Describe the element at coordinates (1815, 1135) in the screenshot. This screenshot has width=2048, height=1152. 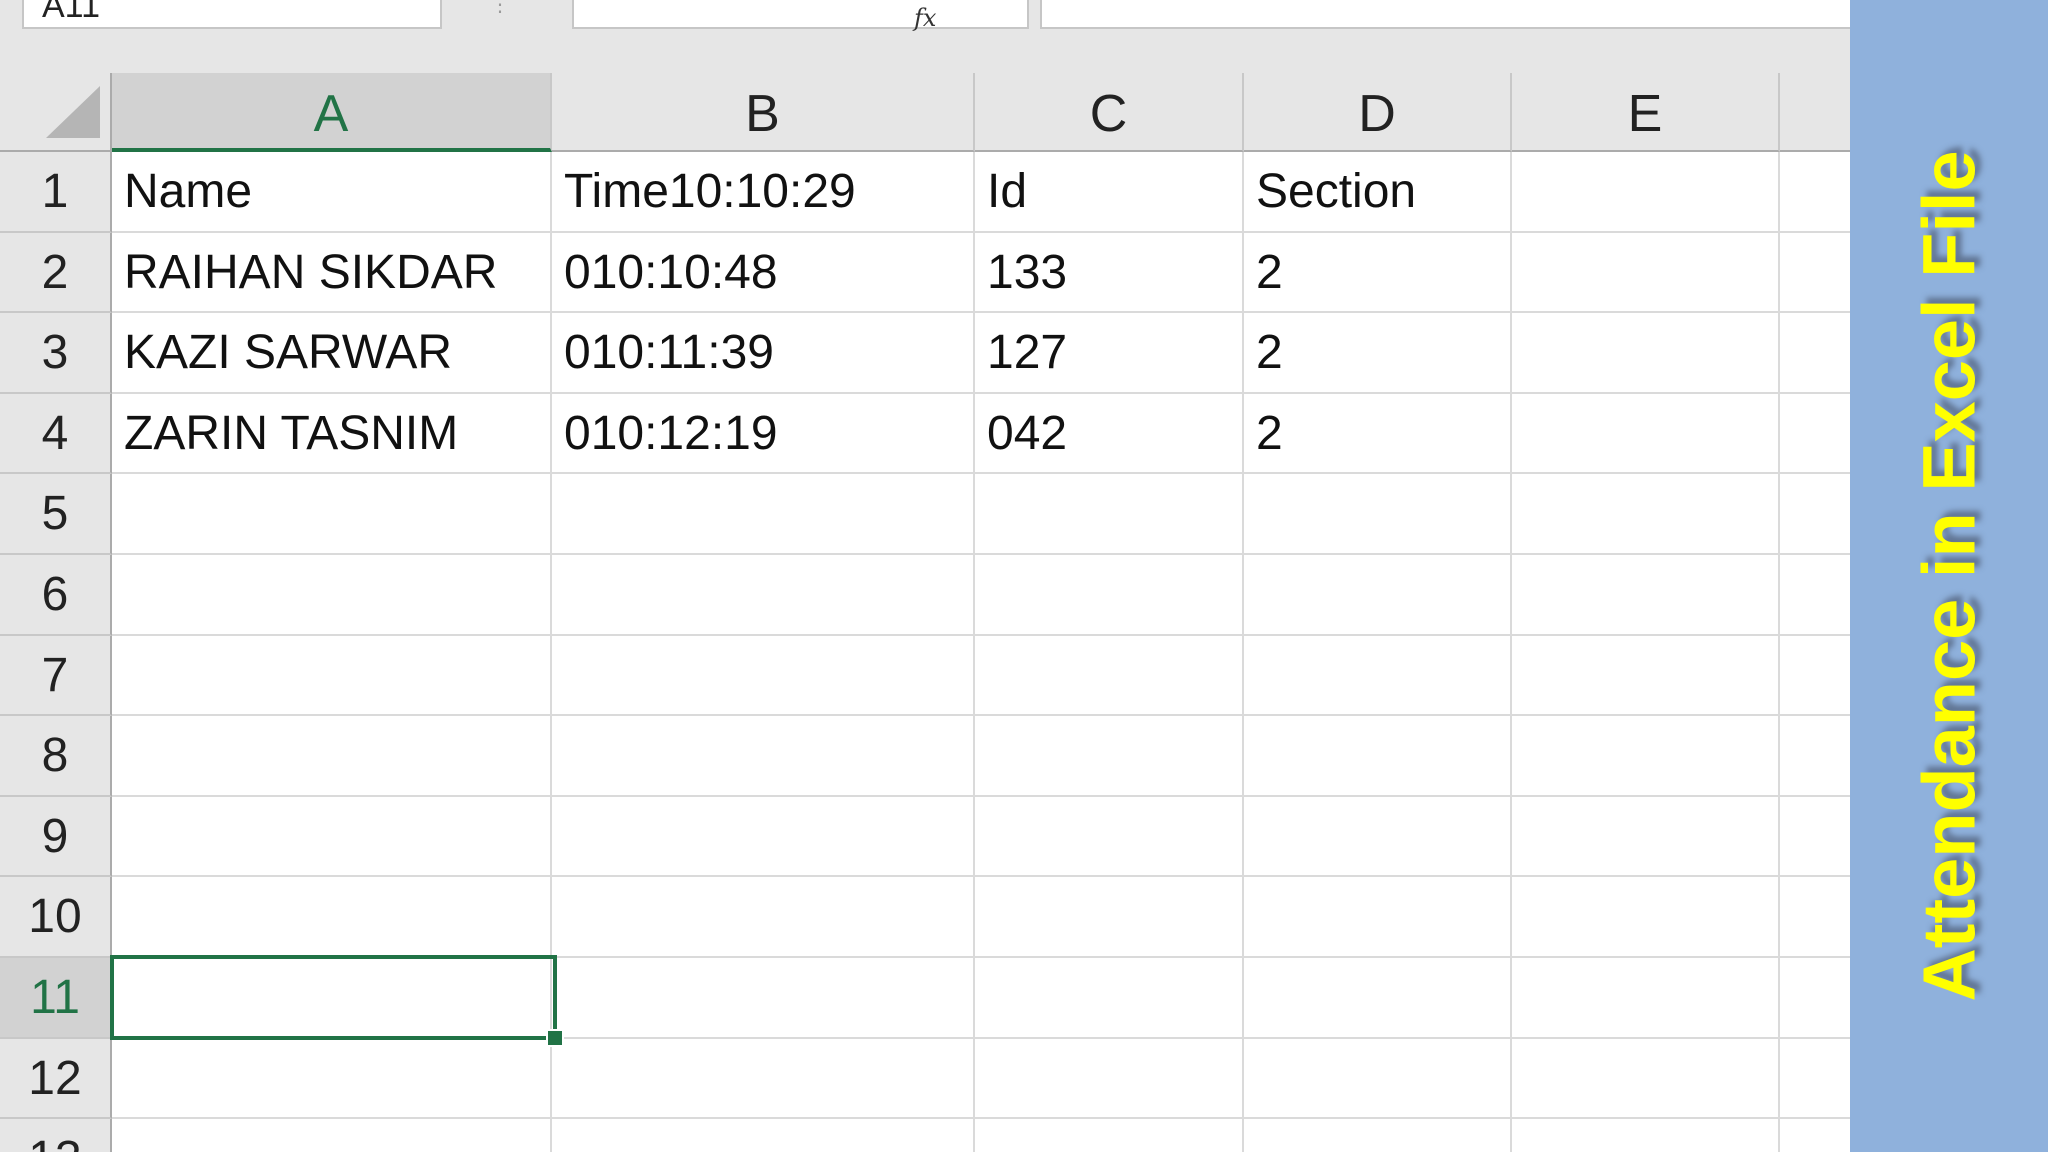
I see `cell-f13` at that location.